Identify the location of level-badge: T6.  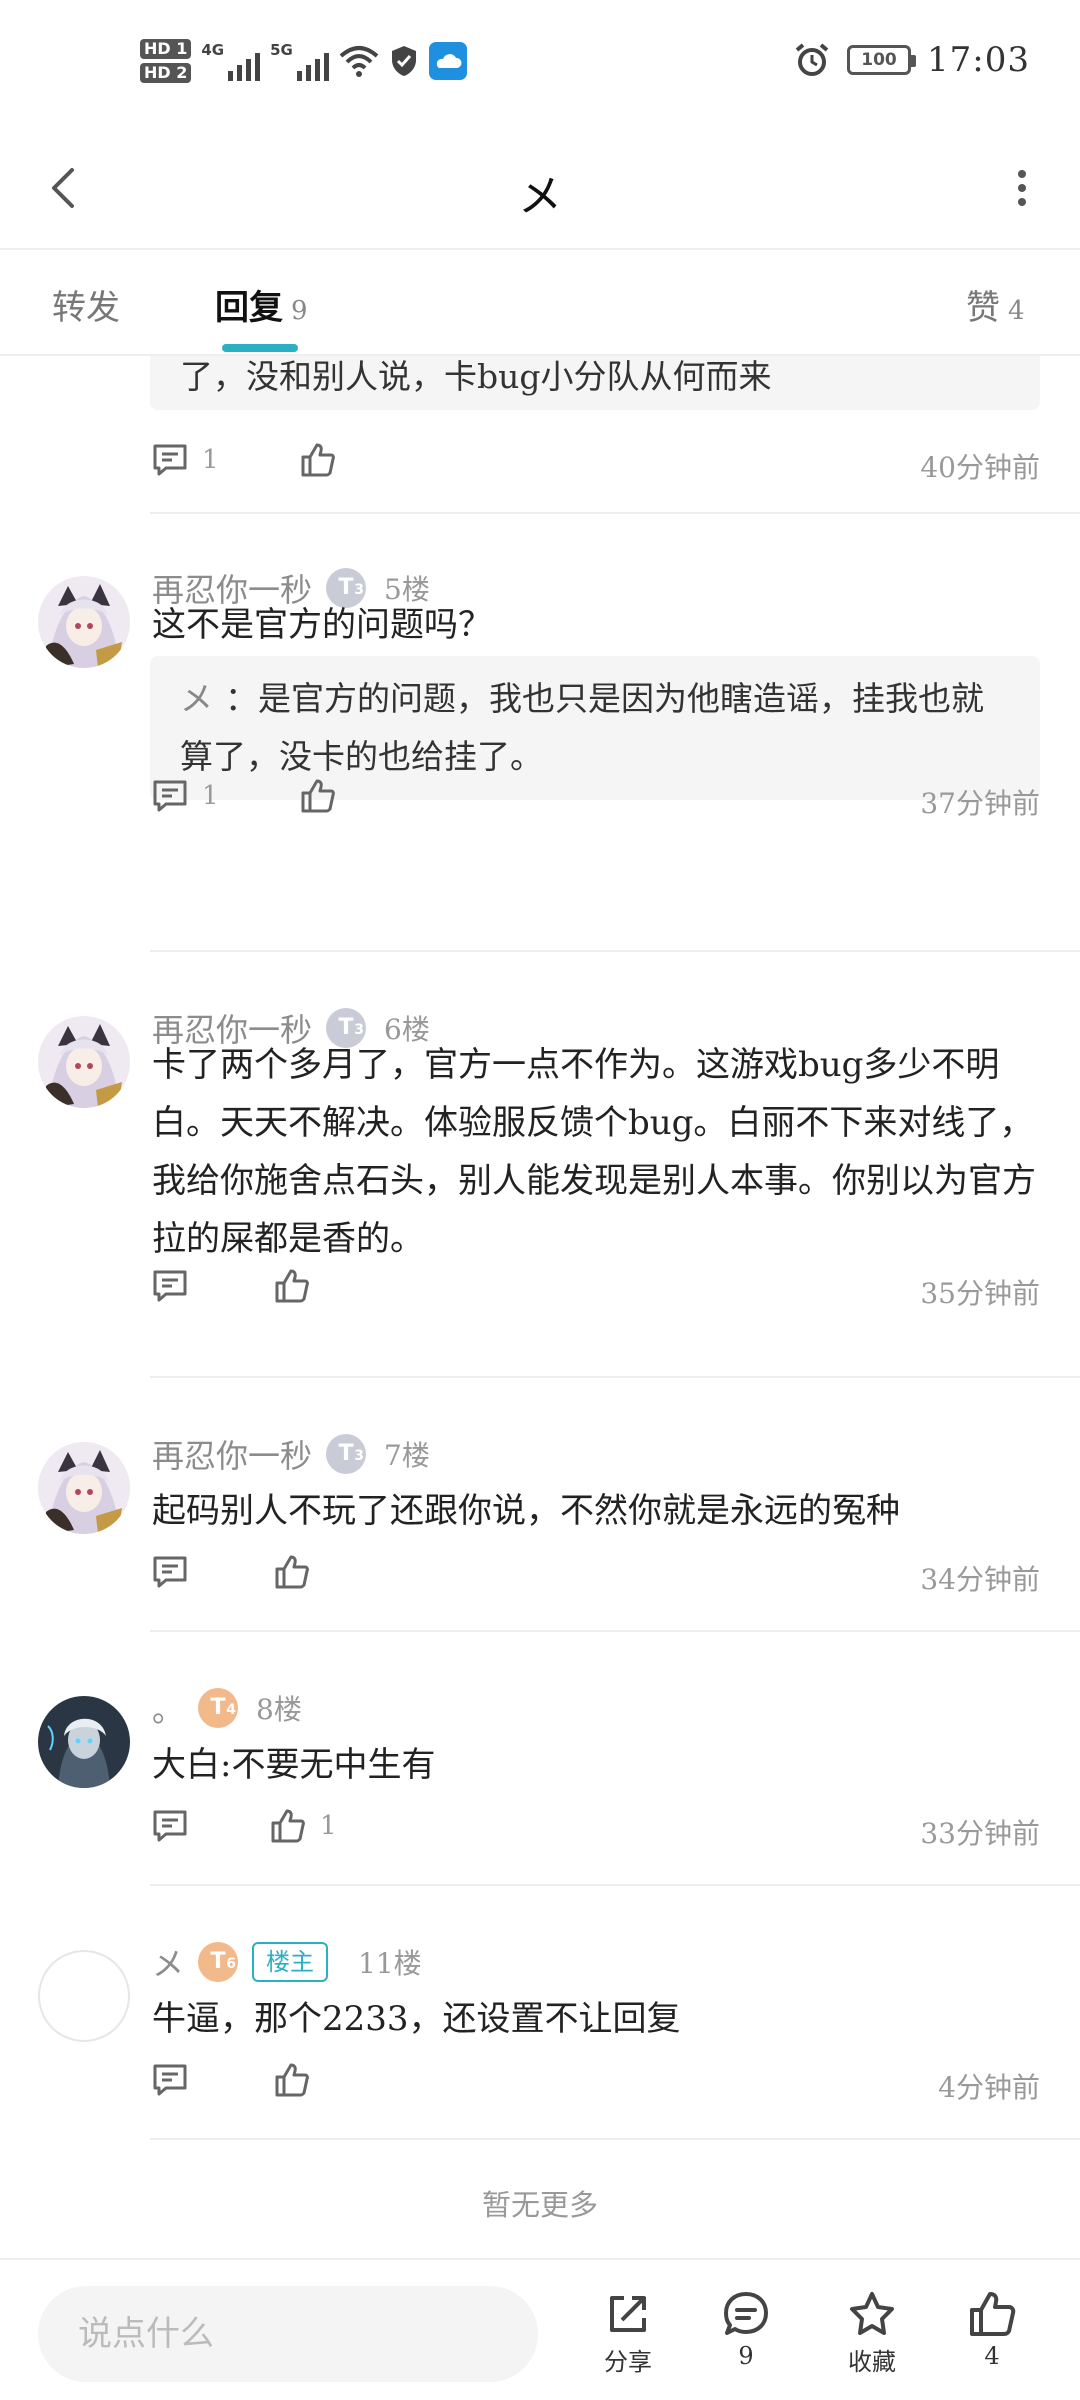
(218, 1962).